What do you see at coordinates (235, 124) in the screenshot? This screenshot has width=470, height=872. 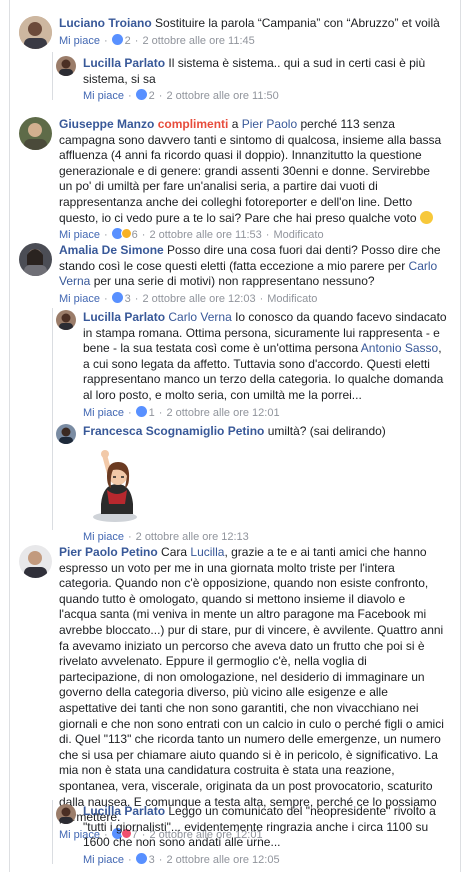 I see `comment-text: a` at bounding box center [235, 124].